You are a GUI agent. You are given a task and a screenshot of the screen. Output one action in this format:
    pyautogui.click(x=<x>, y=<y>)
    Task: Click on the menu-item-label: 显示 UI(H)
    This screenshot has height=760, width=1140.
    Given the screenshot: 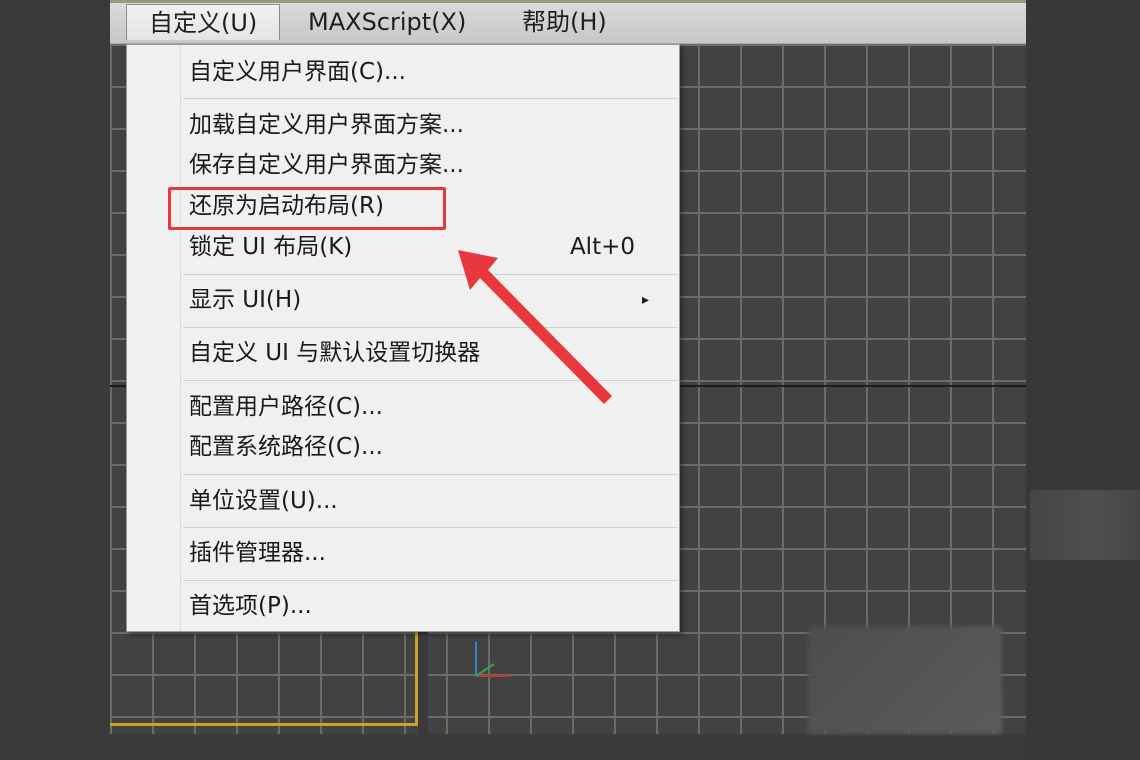 What is the action you would take?
    pyautogui.click(x=245, y=300)
    